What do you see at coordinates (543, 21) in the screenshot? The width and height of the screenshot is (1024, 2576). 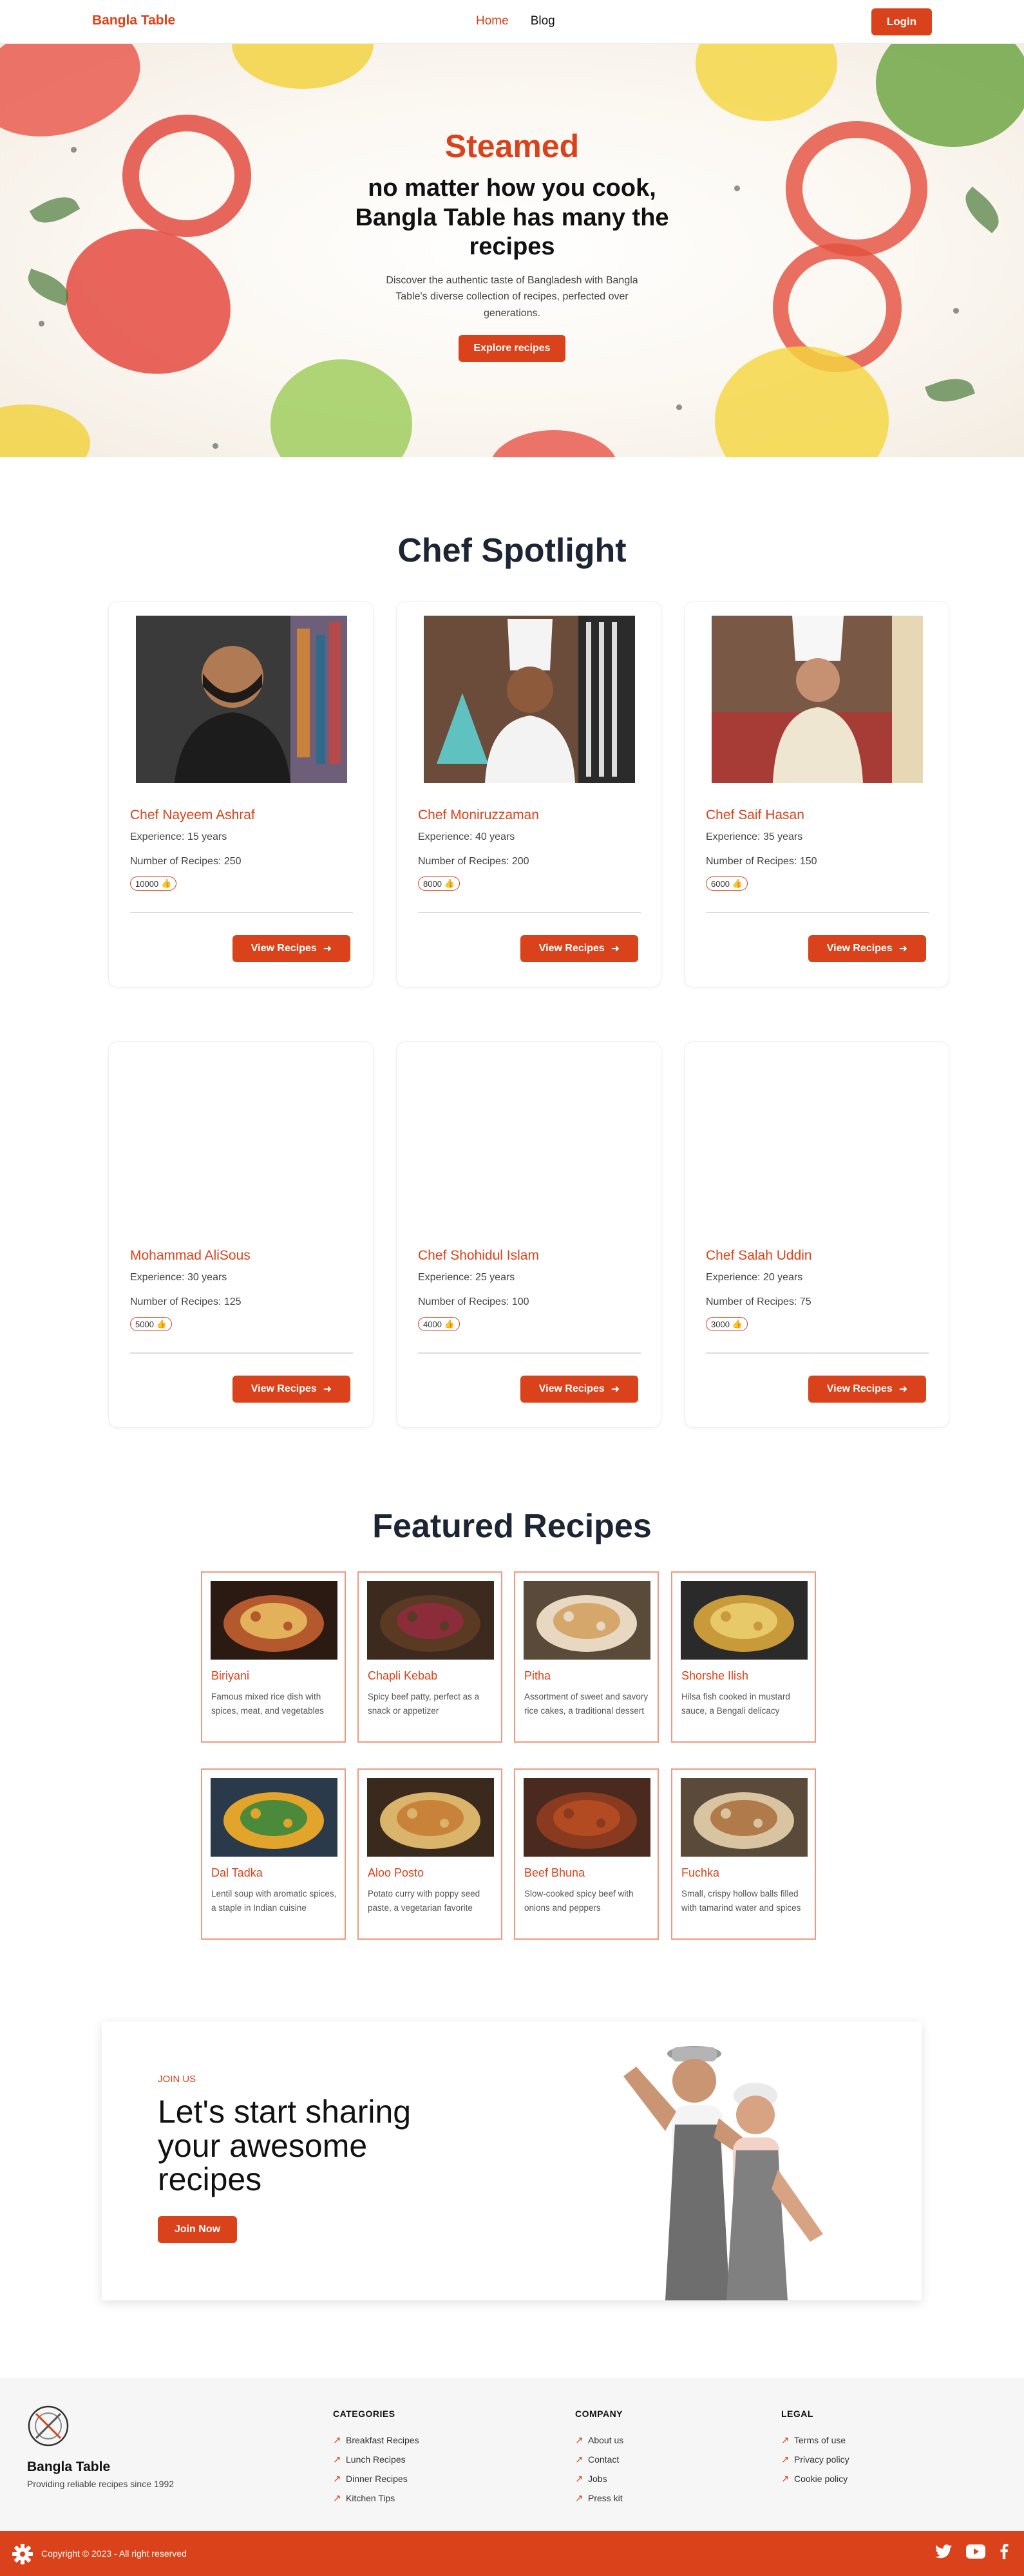 I see `nav-link-blog: Blog` at bounding box center [543, 21].